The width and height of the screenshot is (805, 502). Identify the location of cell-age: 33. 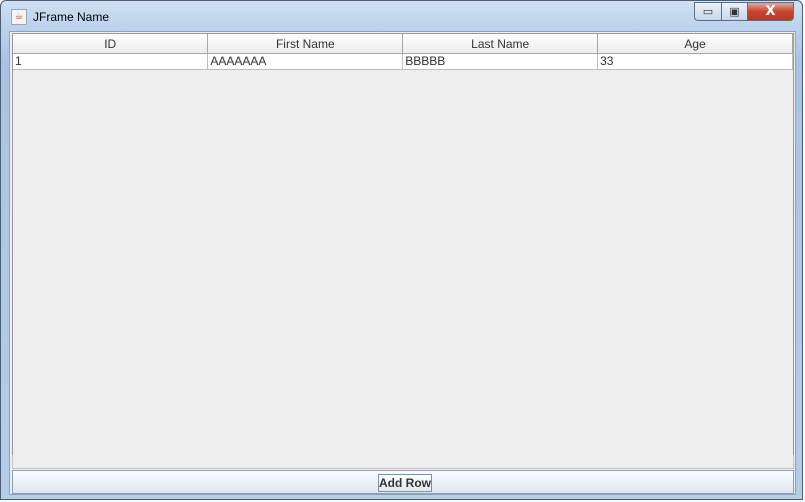
(695, 61).